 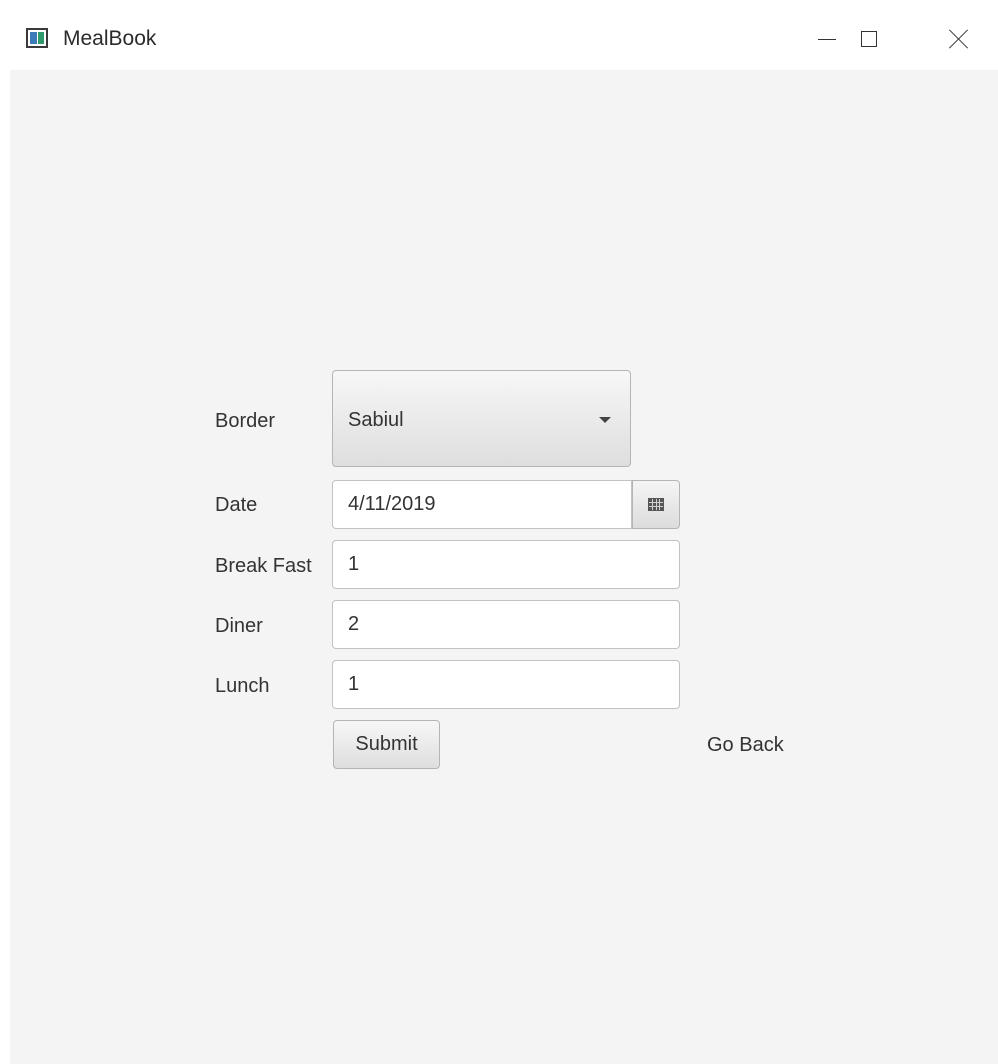 What do you see at coordinates (110, 38) in the screenshot?
I see `window-title: MealBook` at bounding box center [110, 38].